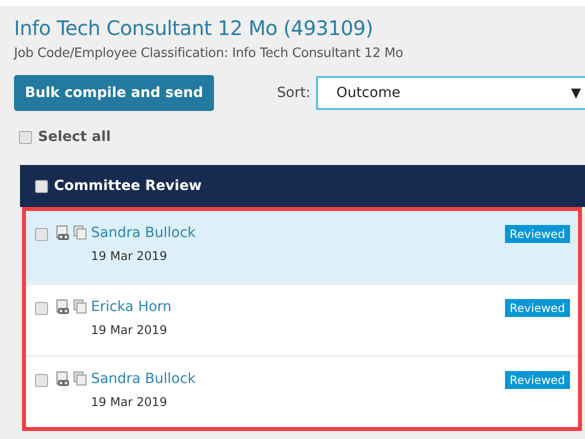  Describe the element at coordinates (450, 93) in the screenshot. I see `sort-dropdown: Outcome ▼` at that location.